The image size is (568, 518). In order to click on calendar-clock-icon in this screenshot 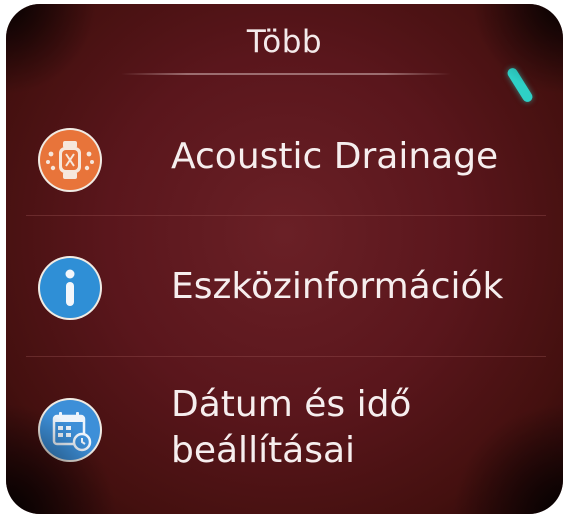, I will do `click(70, 430)`.